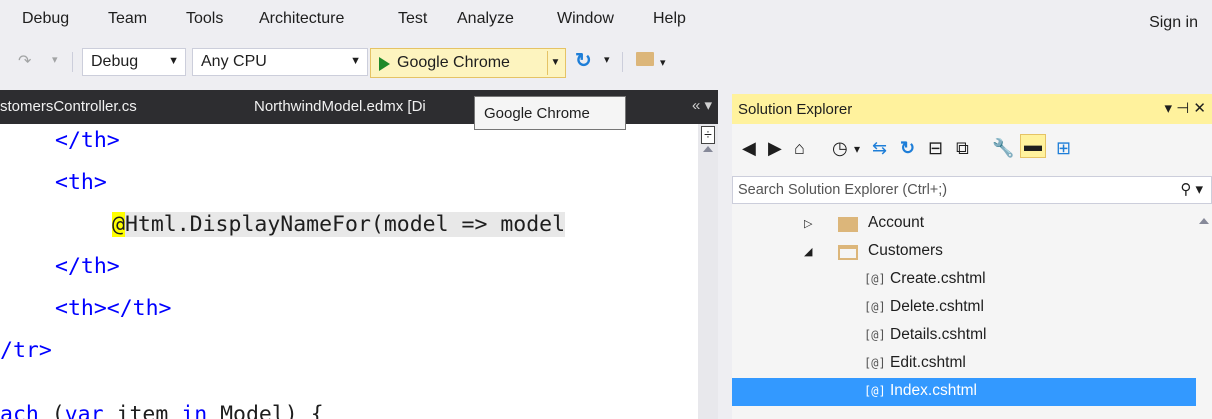  I want to click on browser-link-icon, so click(645, 59).